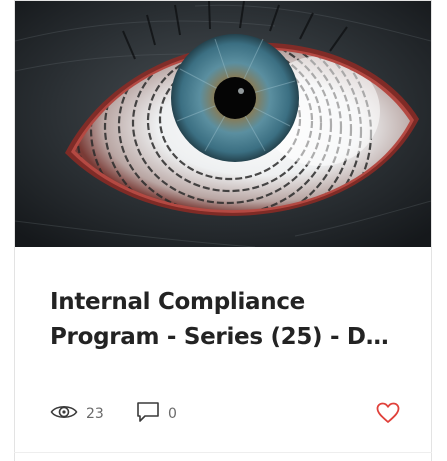 Image resolution: width=447 pixels, height=461 pixels. I want to click on comment-icon, so click(148, 414).